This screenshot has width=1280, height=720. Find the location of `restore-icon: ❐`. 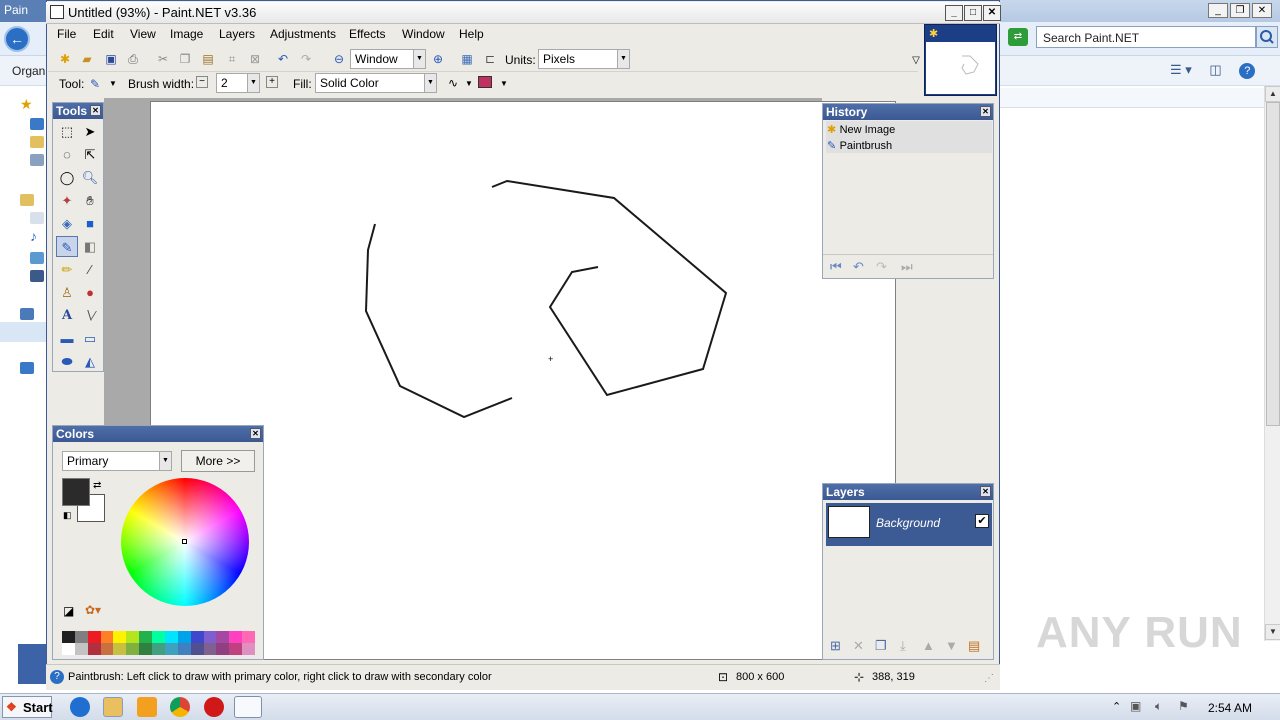

restore-icon: ❐ is located at coordinates (1240, 10).